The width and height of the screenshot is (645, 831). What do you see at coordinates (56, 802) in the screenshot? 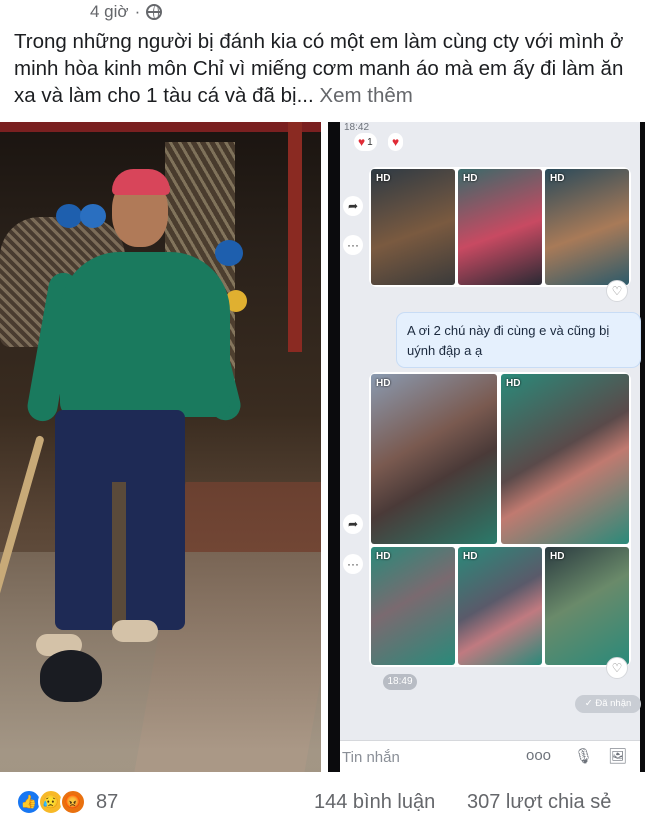
I see `reaction-icons: 👍 😥 😡` at bounding box center [56, 802].